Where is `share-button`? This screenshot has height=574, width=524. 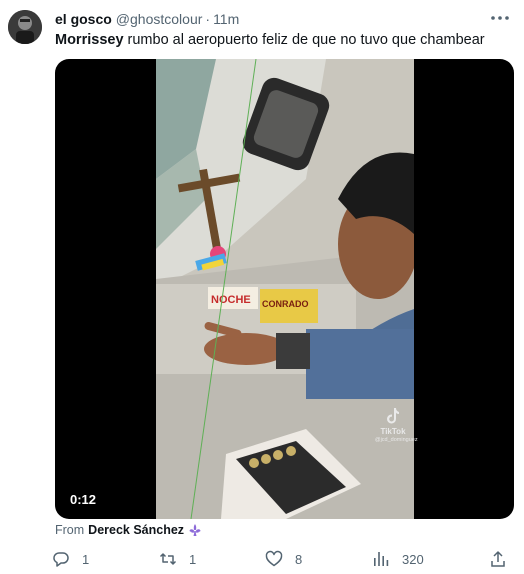 share-button is located at coordinates (498, 559).